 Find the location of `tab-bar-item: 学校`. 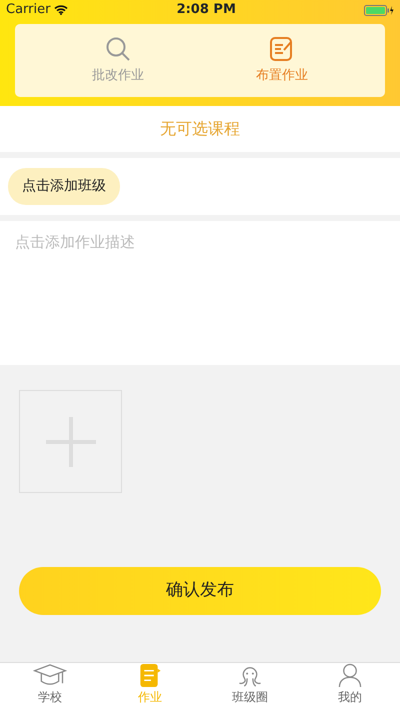

tab-bar-item: 学校 is located at coordinates (50, 686).